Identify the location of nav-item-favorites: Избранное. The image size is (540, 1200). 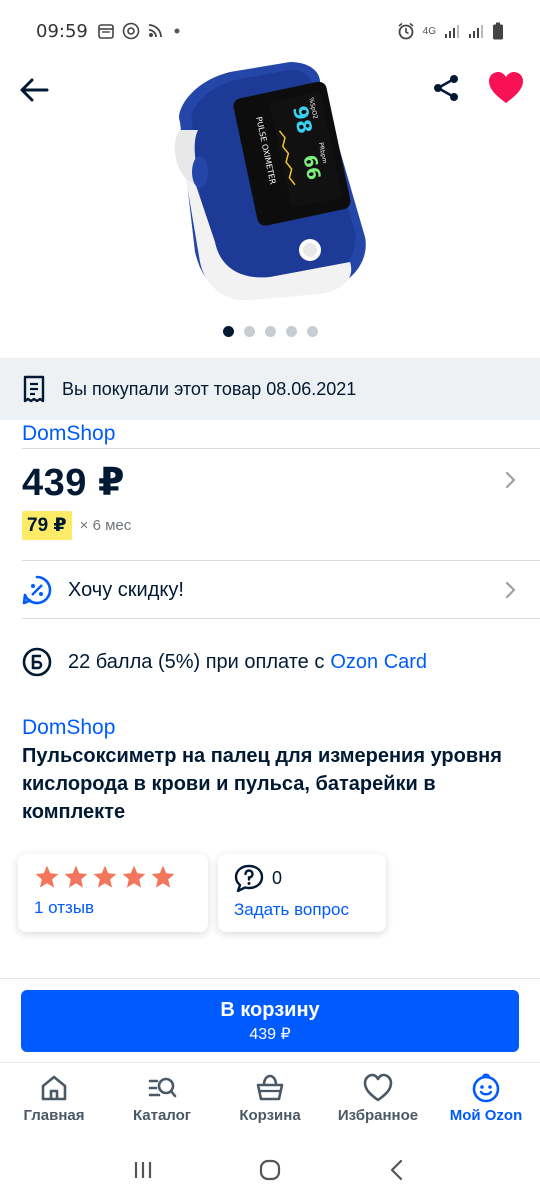
(378, 1099).